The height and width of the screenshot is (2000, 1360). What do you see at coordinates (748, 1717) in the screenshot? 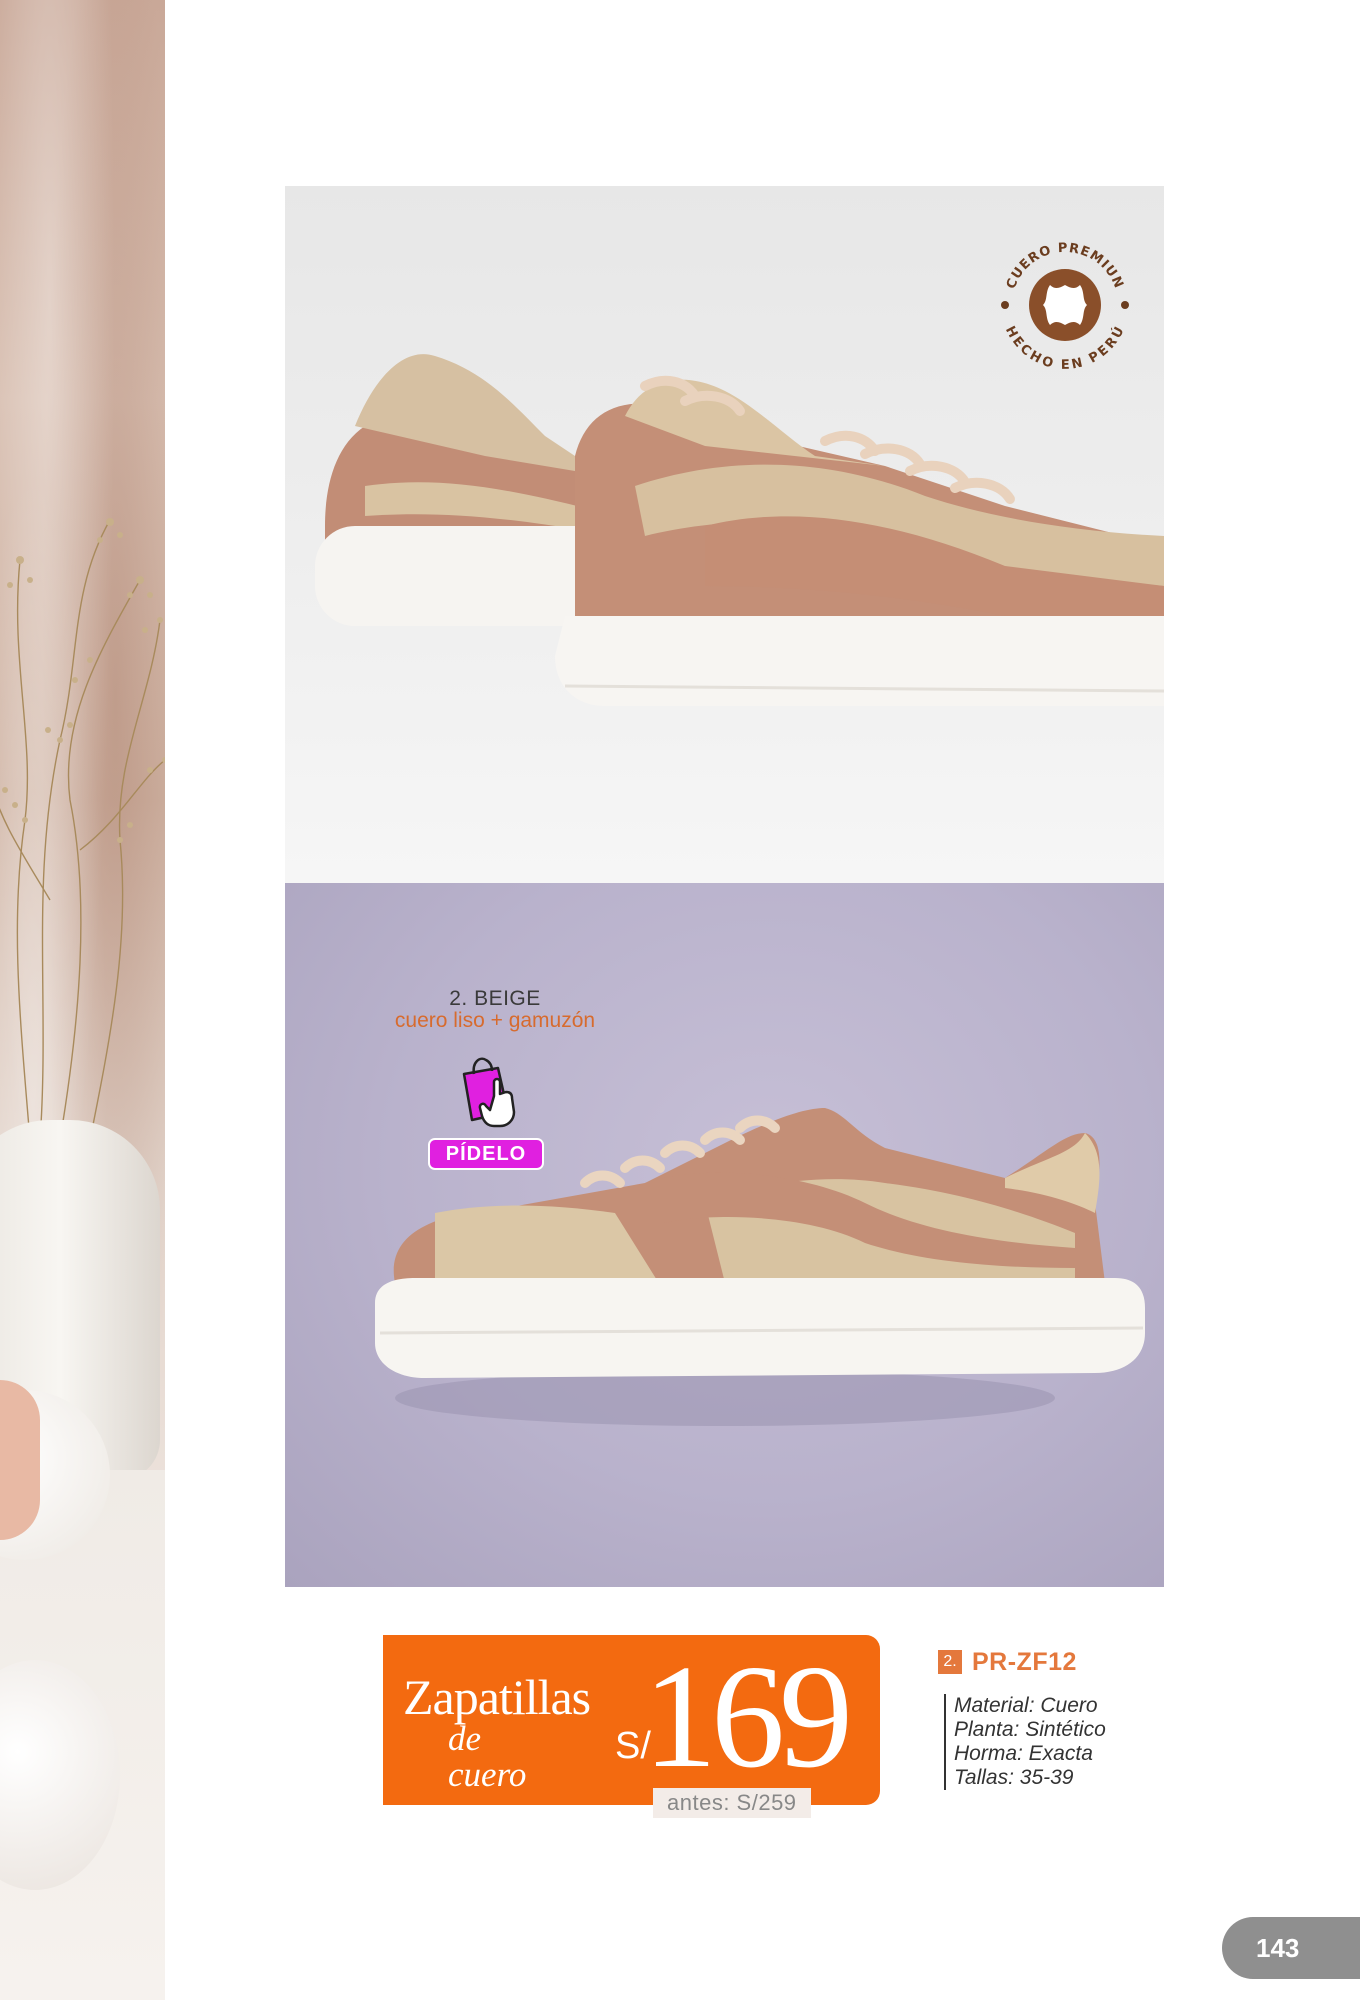
I see `price-value: 169` at bounding box center [748, 1717].